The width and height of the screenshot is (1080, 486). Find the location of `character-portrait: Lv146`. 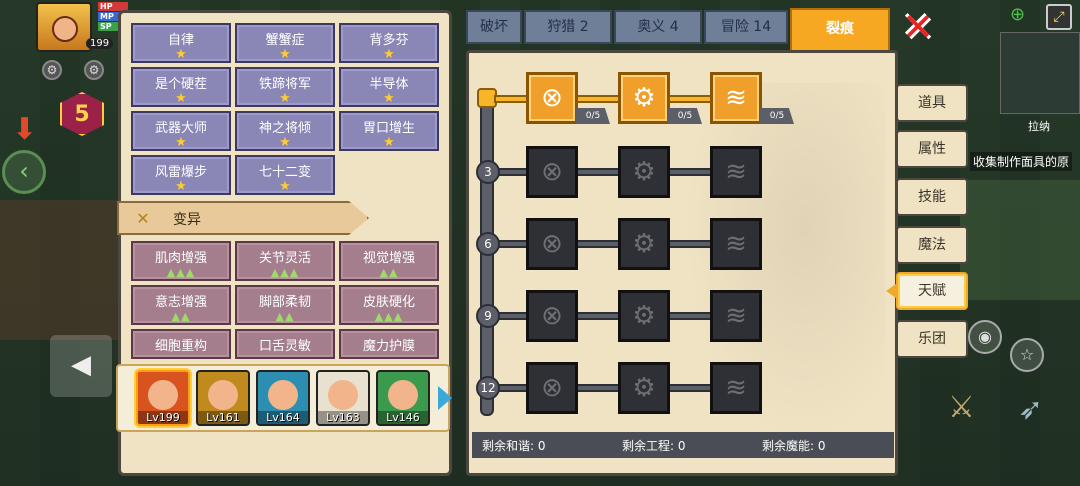

character-portrait: Lv146 is located at coordinates (403, 398).